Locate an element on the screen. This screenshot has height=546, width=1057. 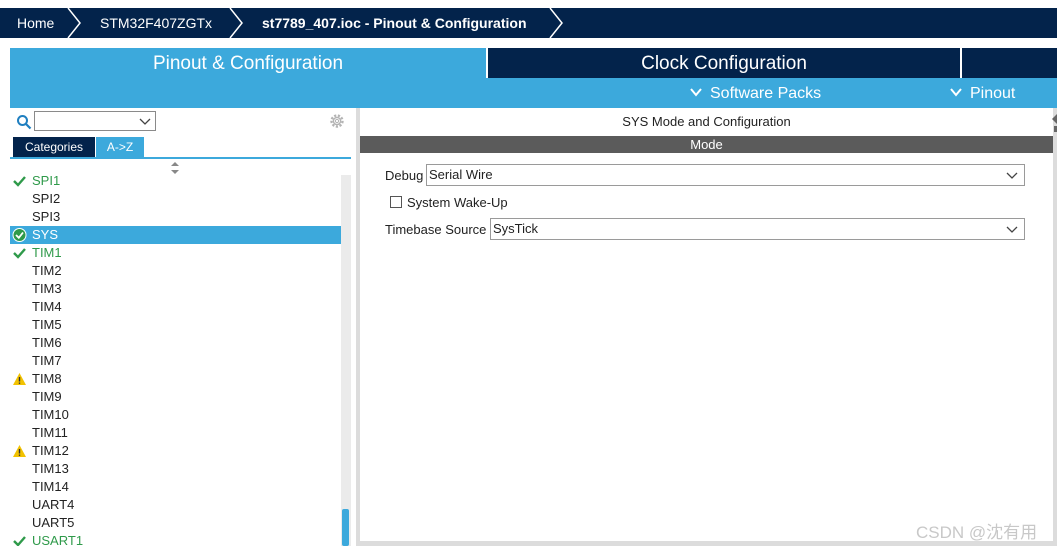
debug-label: Debug is located at coordinates (404, 175).